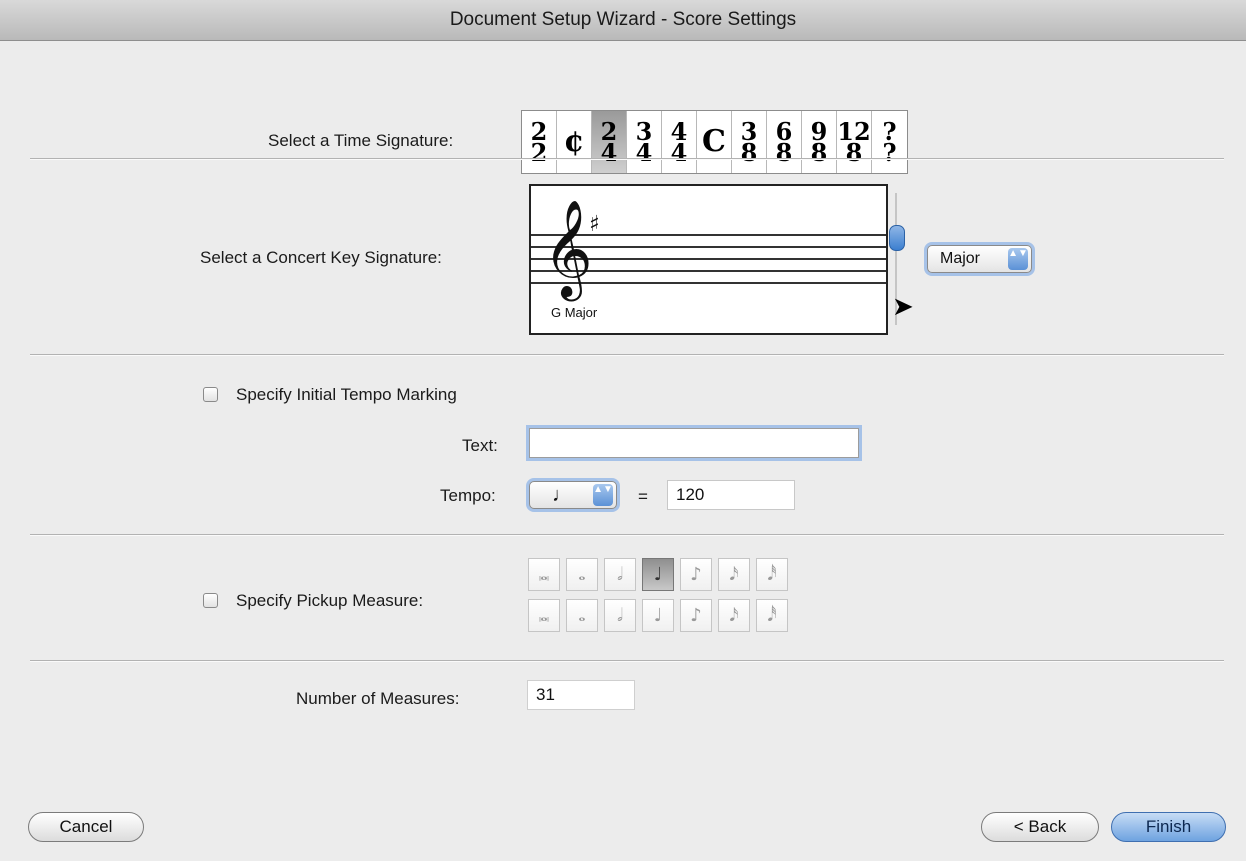 The image size is (1246, 861). What do you see at coordinates (960, 258) in the screenshot?
I see `mode-select-value: Major` at bounding box center [960, 258].